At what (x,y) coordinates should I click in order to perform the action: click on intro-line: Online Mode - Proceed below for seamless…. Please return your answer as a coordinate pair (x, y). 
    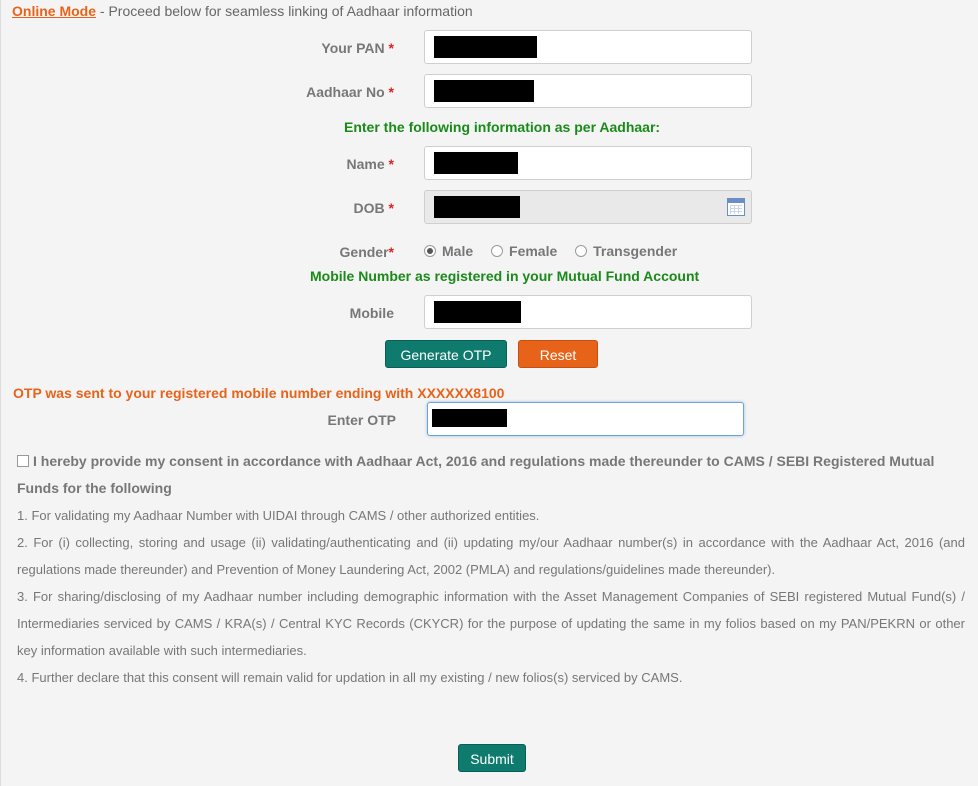
    Looking at the image, I should click on (242, 11).